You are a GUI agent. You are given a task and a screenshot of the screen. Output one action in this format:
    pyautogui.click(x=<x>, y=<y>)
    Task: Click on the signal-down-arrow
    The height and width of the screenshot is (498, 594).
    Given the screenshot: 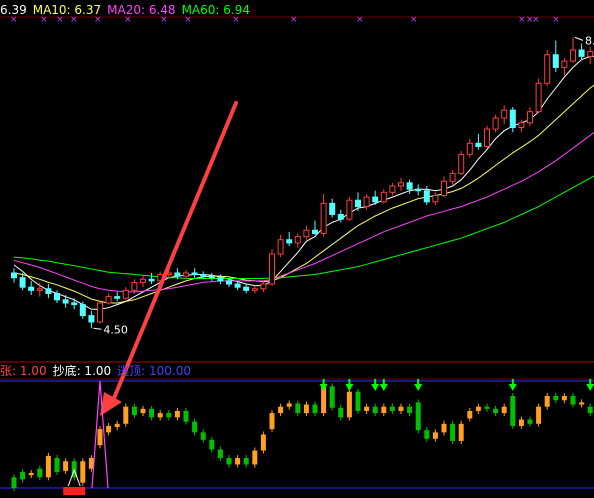 What is the action you would take?
    pyautogui.click(x=375, y=387)
    